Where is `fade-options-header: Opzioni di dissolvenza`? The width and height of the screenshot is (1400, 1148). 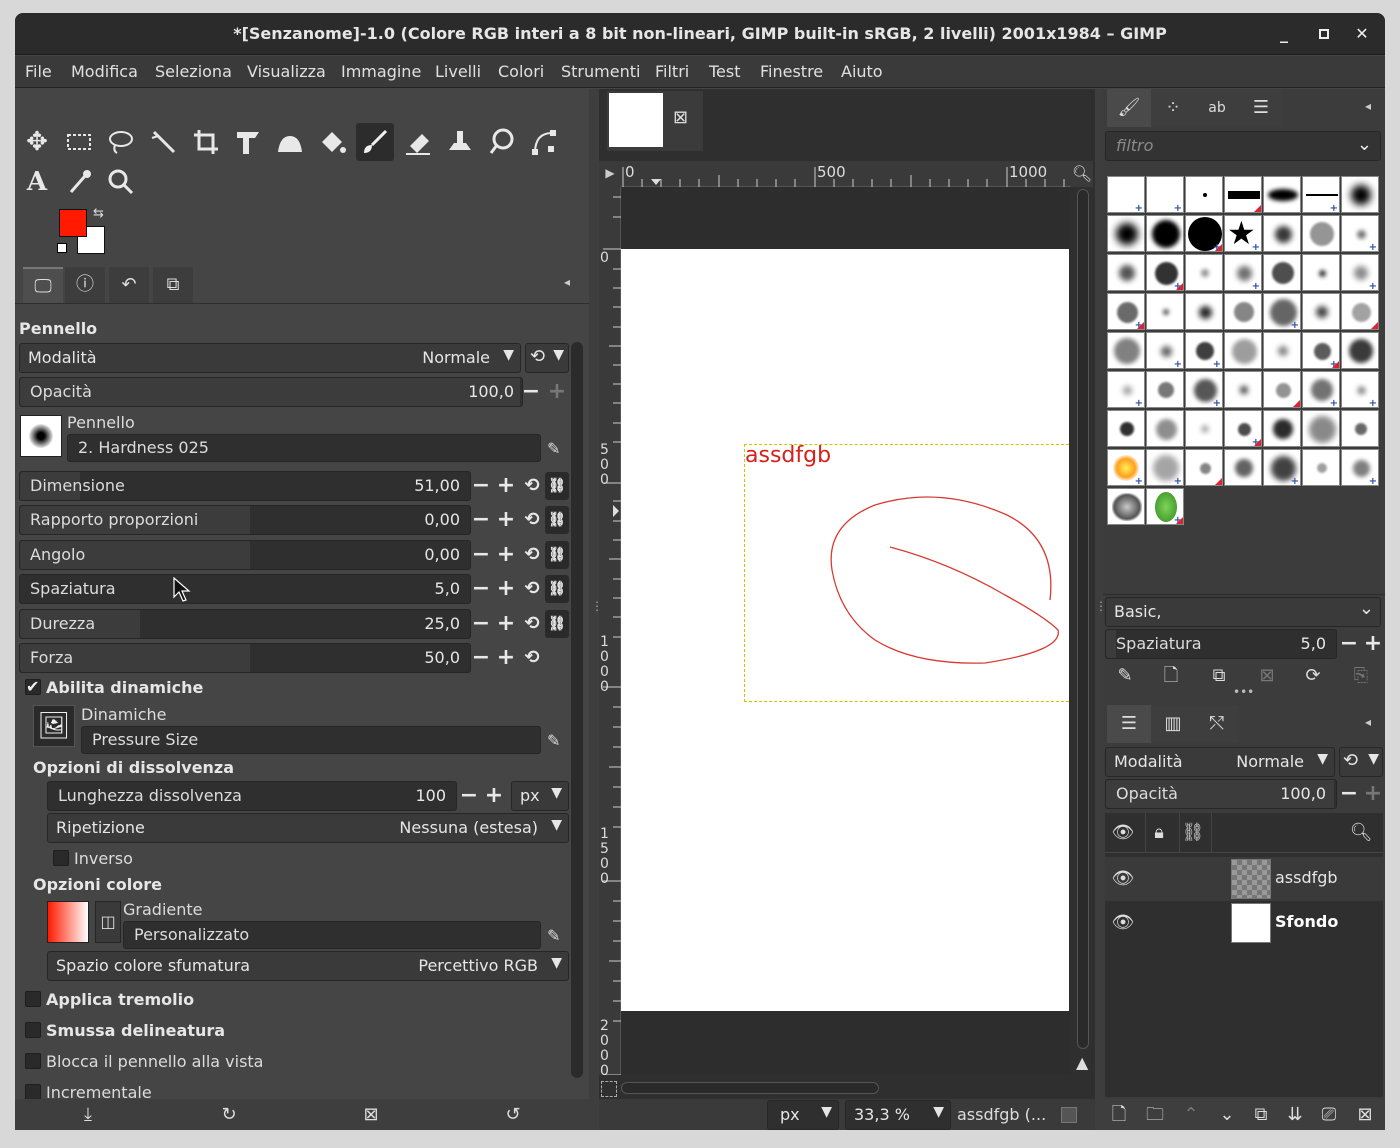 fade-options-header: Opzioni di dissolvenza is located at coordinates (133, 767).